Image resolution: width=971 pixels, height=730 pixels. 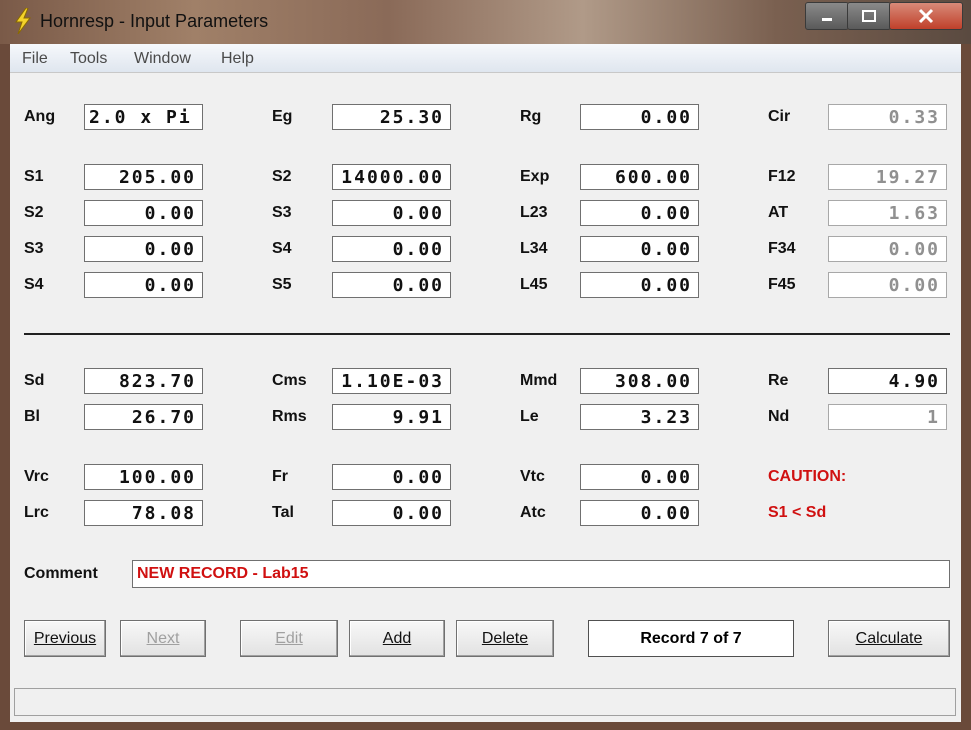 I want to click on label-l45: L45, so click(x=534, y=284).